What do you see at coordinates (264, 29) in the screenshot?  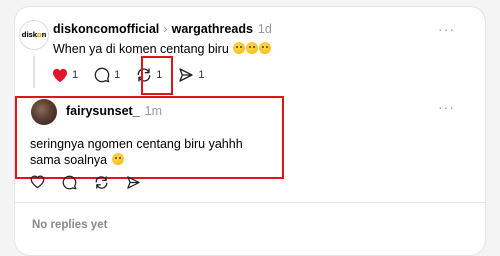 I see `post-time: 1d` at bounding box center [264, 29].